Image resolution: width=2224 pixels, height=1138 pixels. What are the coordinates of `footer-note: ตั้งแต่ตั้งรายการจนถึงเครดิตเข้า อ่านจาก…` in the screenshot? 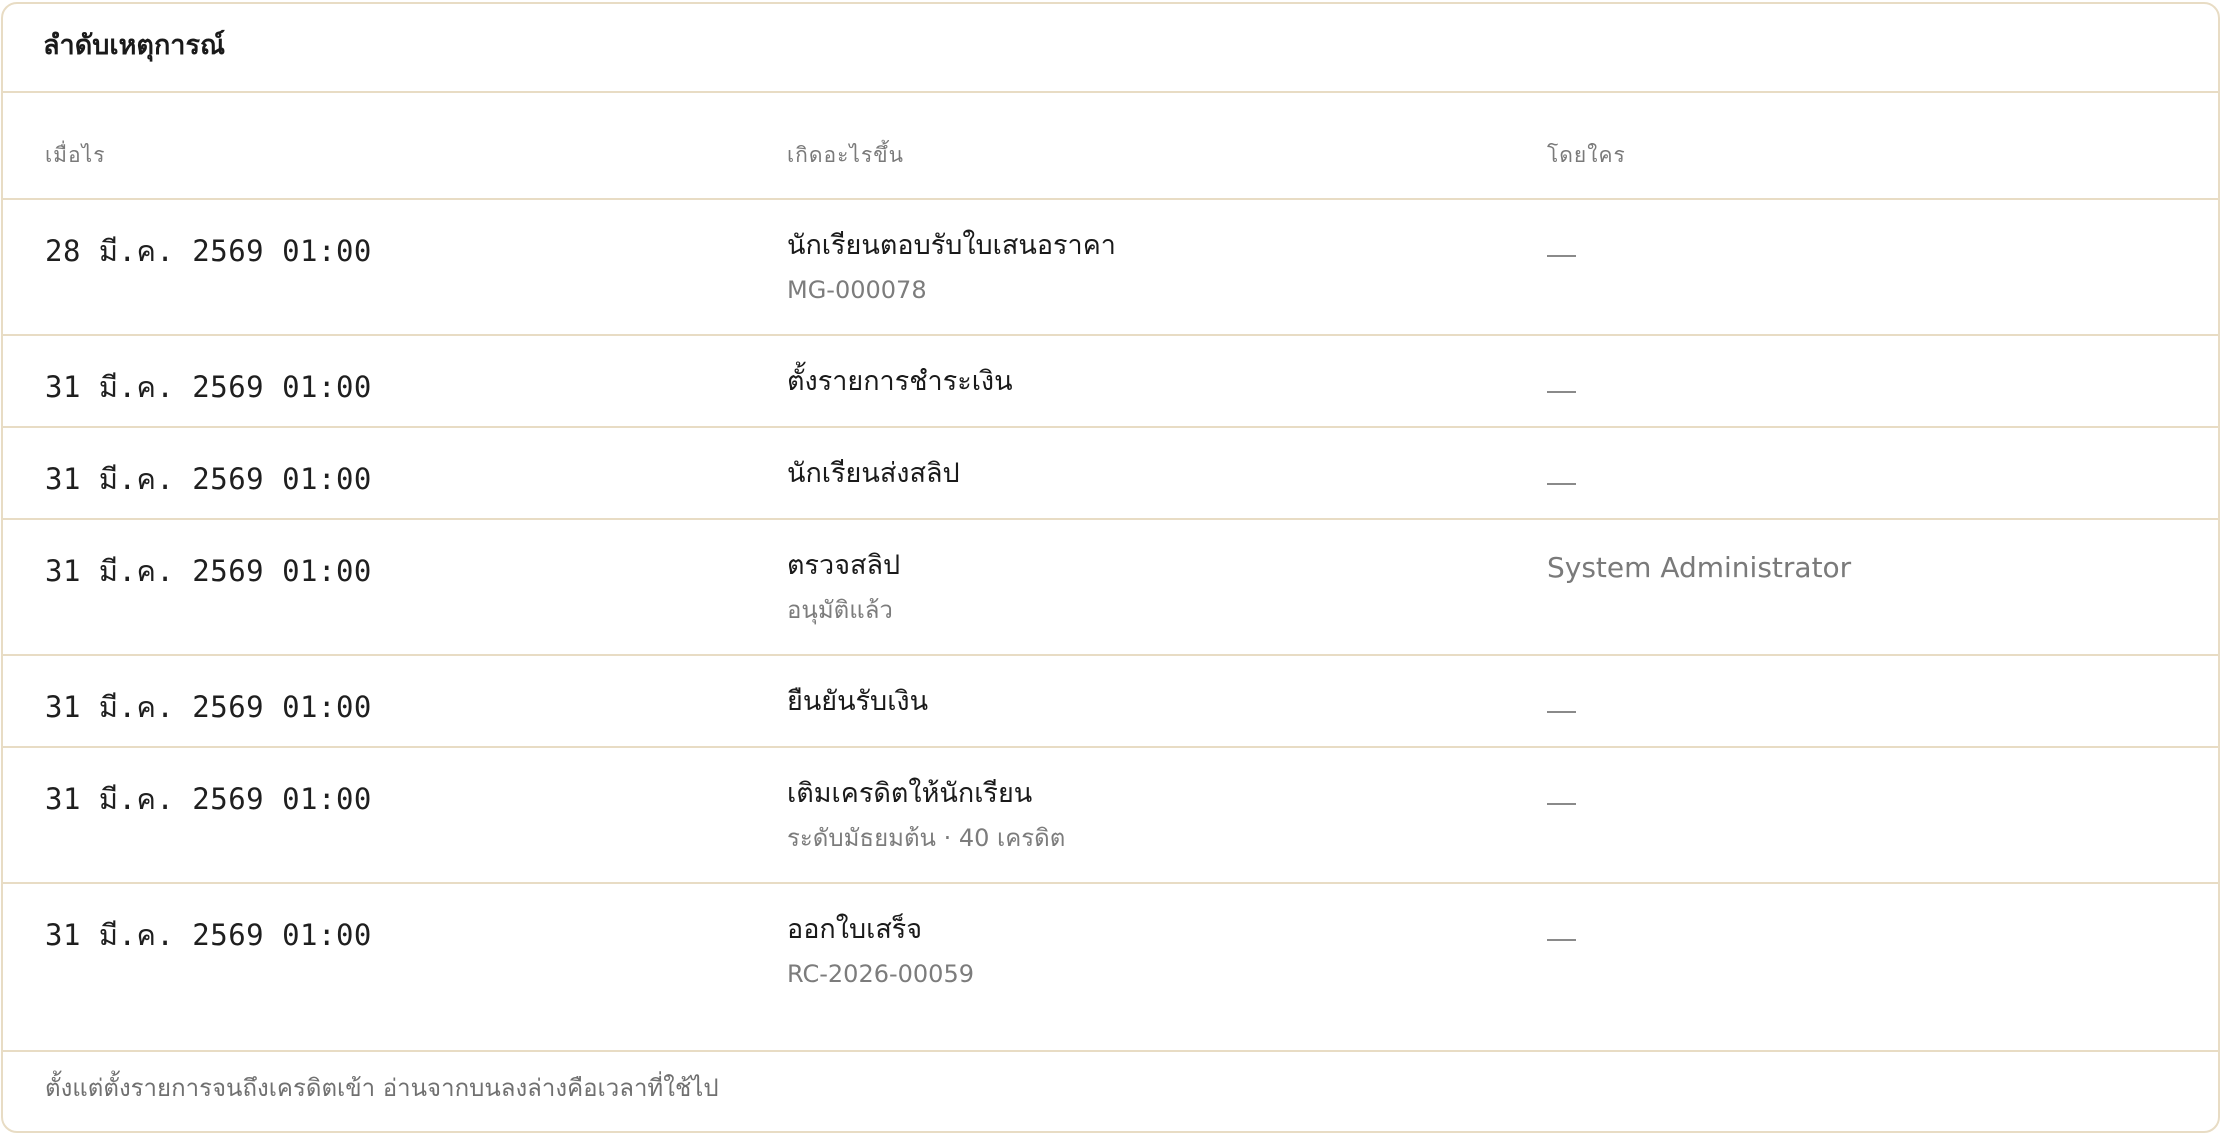 It's located at (382, 1087).